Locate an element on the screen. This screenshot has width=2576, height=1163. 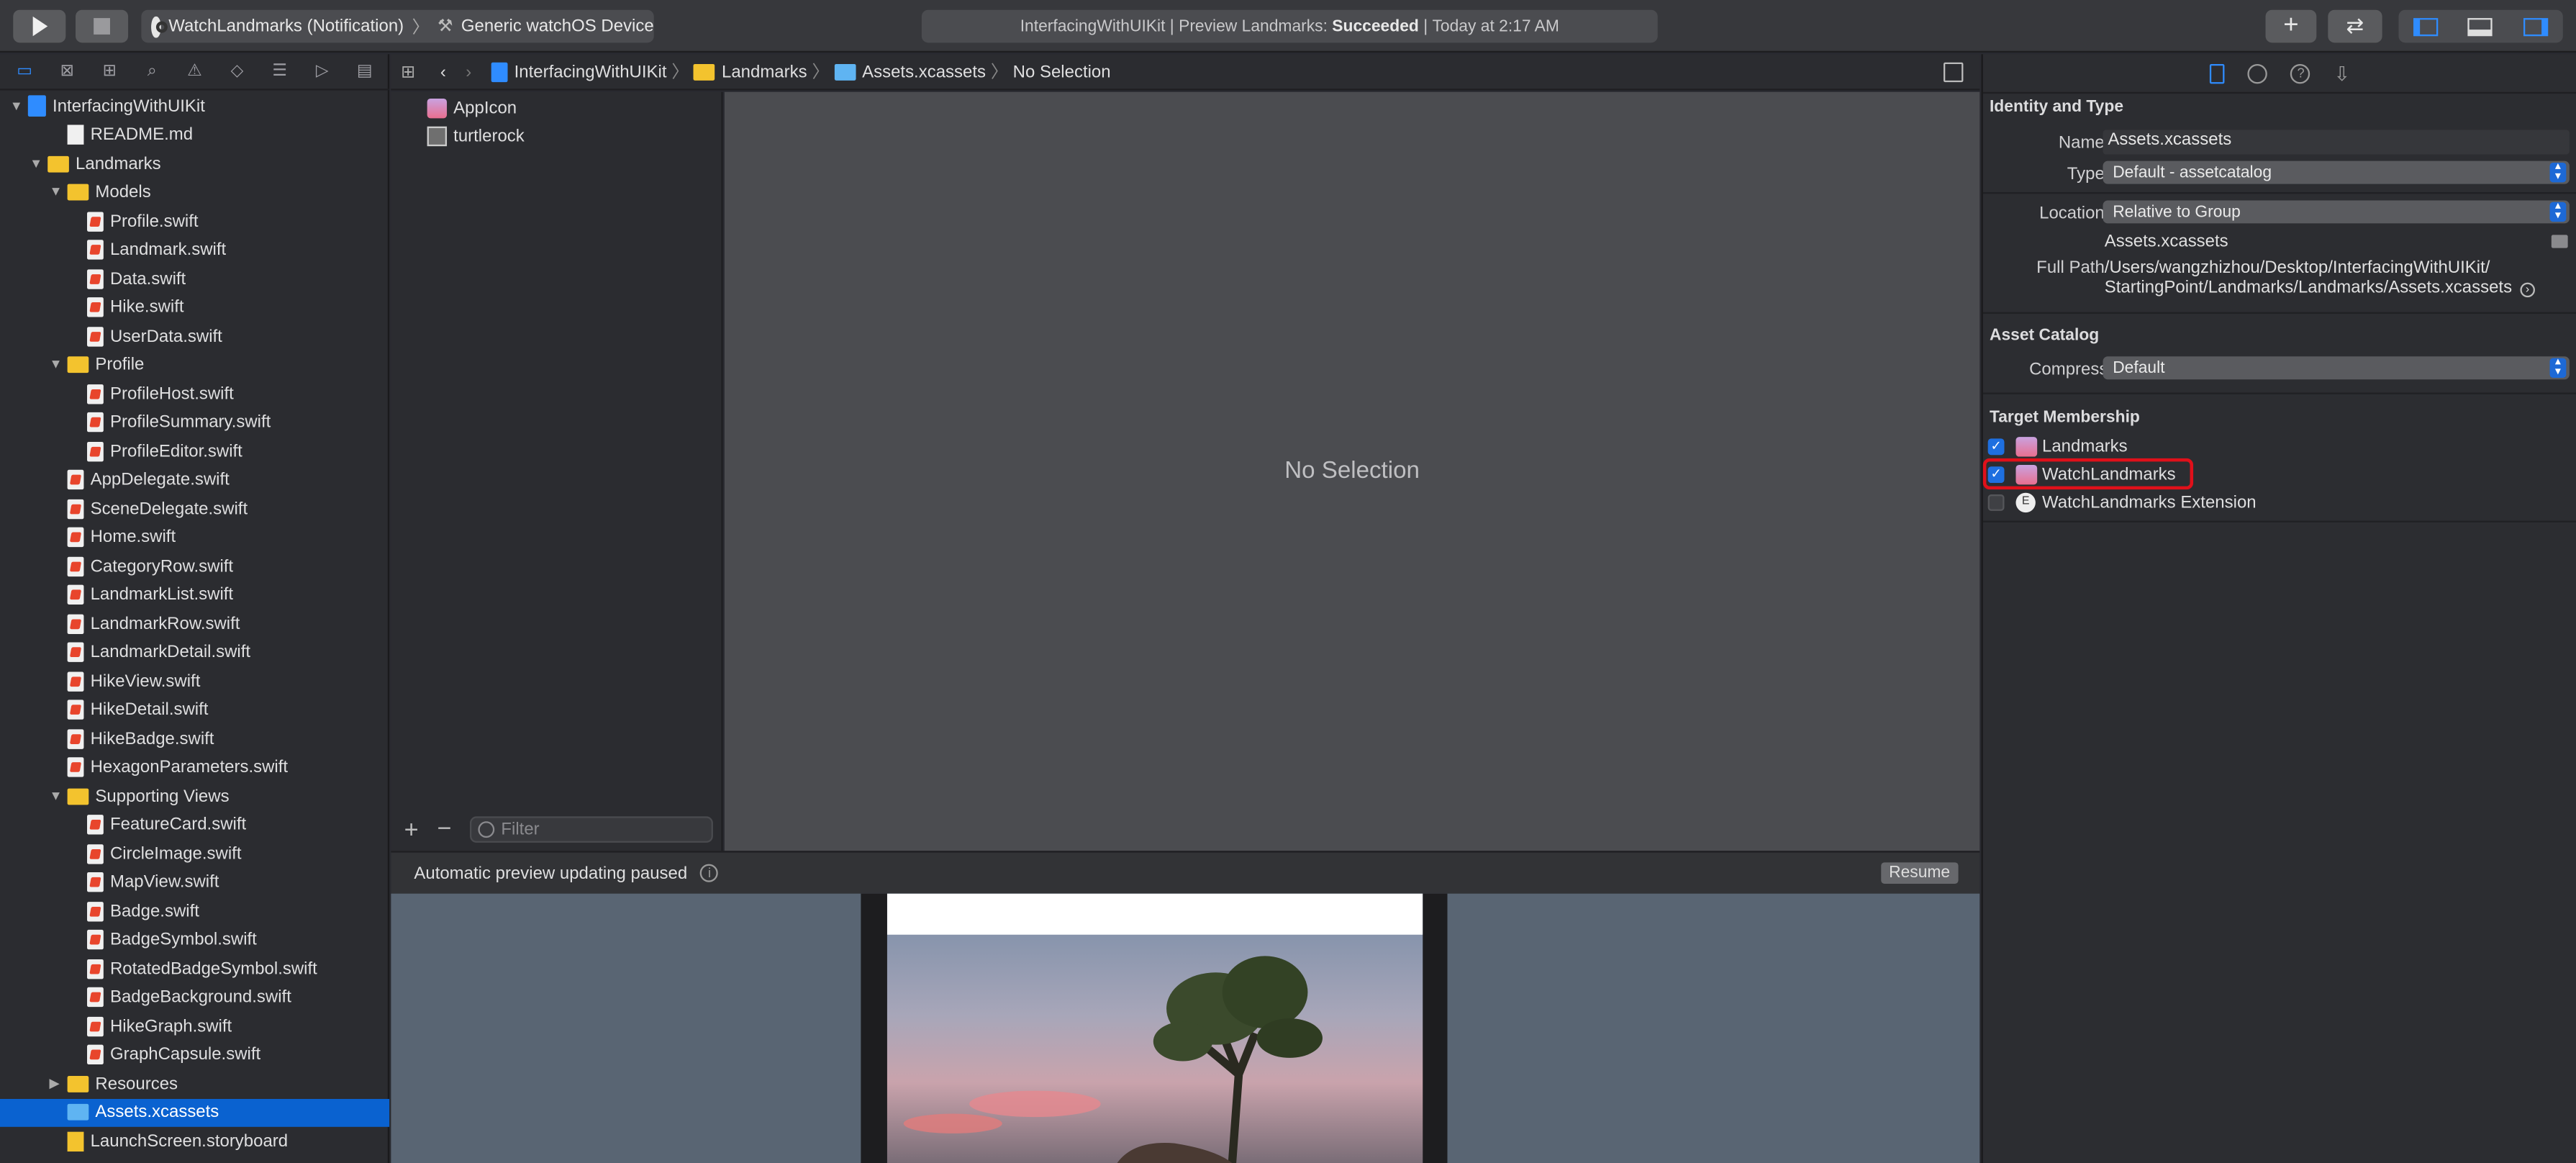
navigator-file: UserData.swift is located at coordinates (194, 336).